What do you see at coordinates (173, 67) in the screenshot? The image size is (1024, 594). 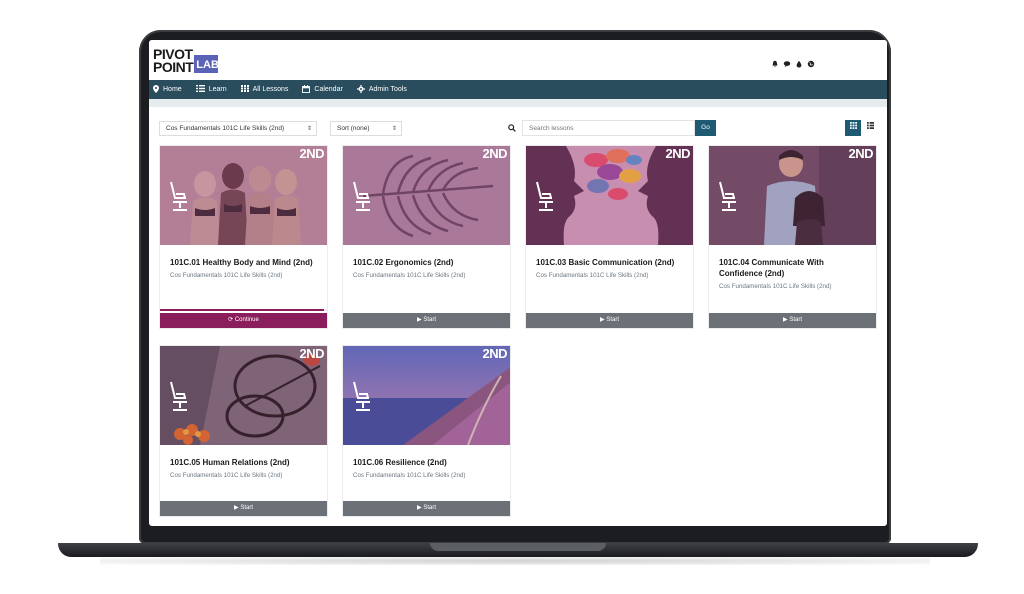 I see `logo-line-2: POINT` at bounding box center [173, 67].